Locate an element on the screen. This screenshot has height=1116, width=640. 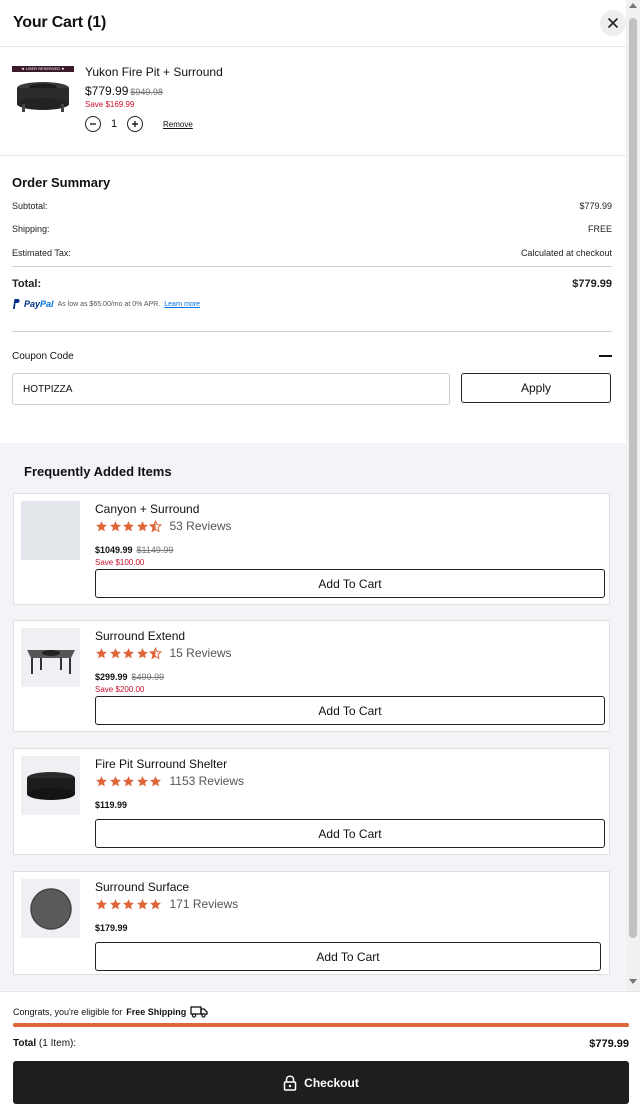
cart-title: Your Cart (1) is located at coordinates (60, 22).